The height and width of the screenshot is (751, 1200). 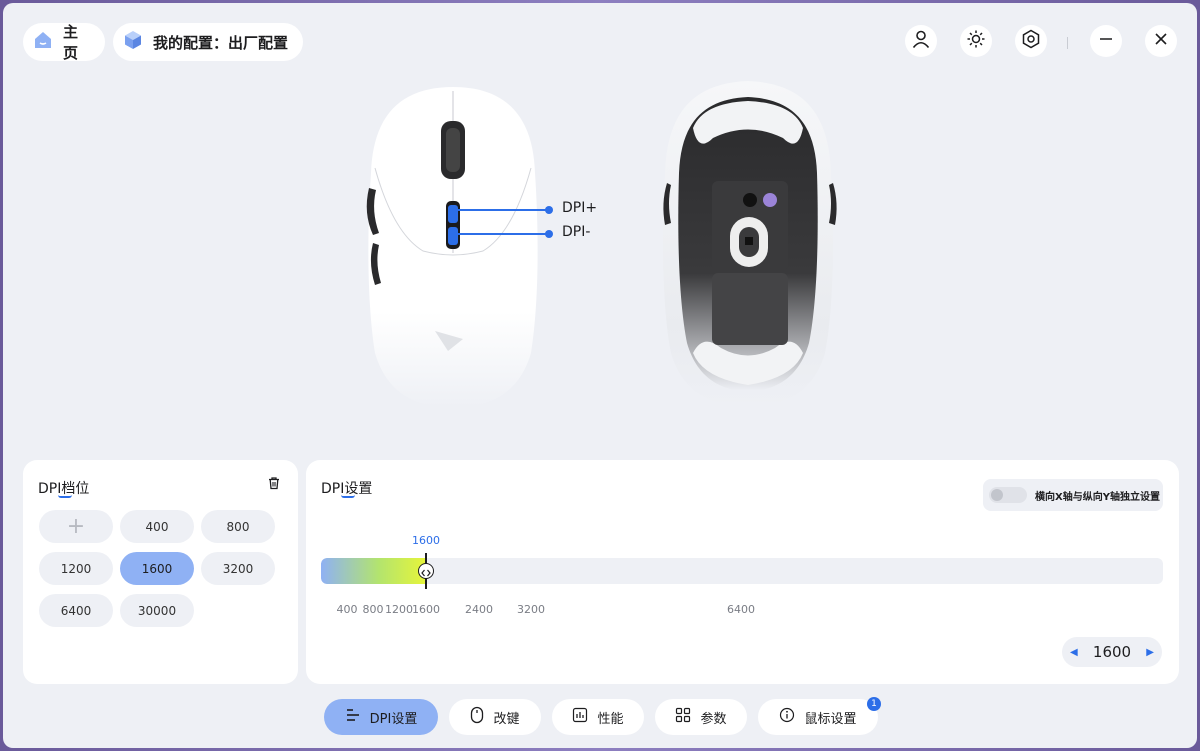 I want to click on add-dpi-button: +, so click(x=76, y=526).